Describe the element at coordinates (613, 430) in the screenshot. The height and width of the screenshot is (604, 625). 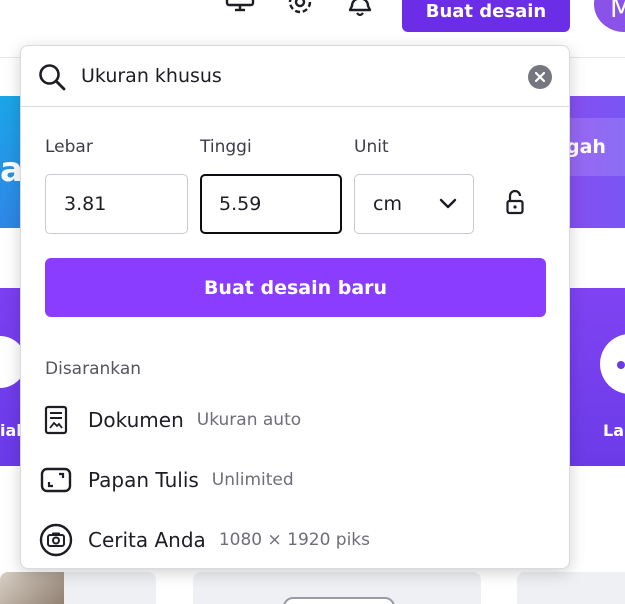
I see `design-type-card-right-label: La` at that location.